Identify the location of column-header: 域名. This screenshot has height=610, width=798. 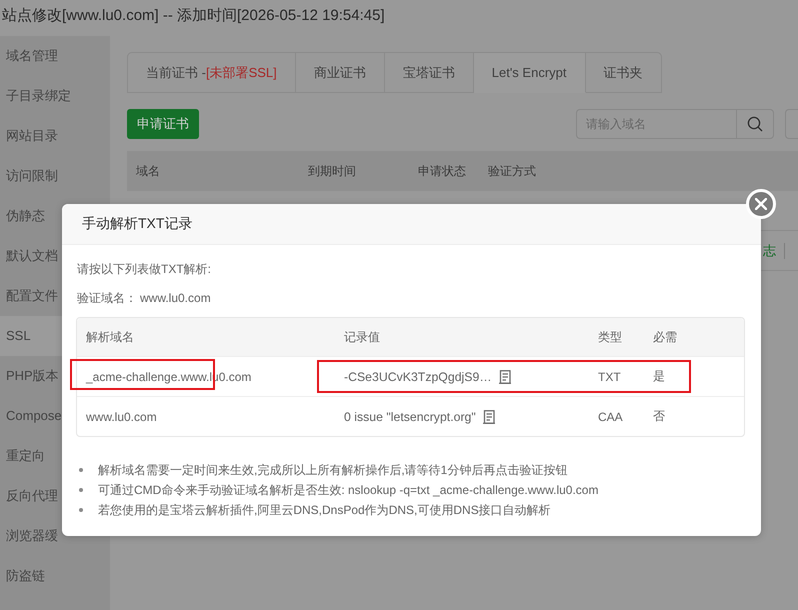
(148, 171).